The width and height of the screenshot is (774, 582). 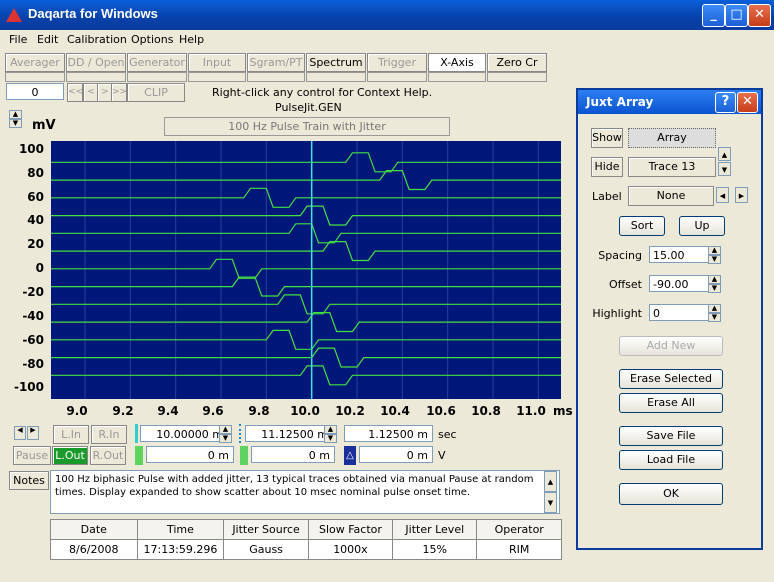 What do you see at coordinates (15, 114) in the screenshot?
I see `y-scale-up-icon: ▲` at bounding box center [15, 114].